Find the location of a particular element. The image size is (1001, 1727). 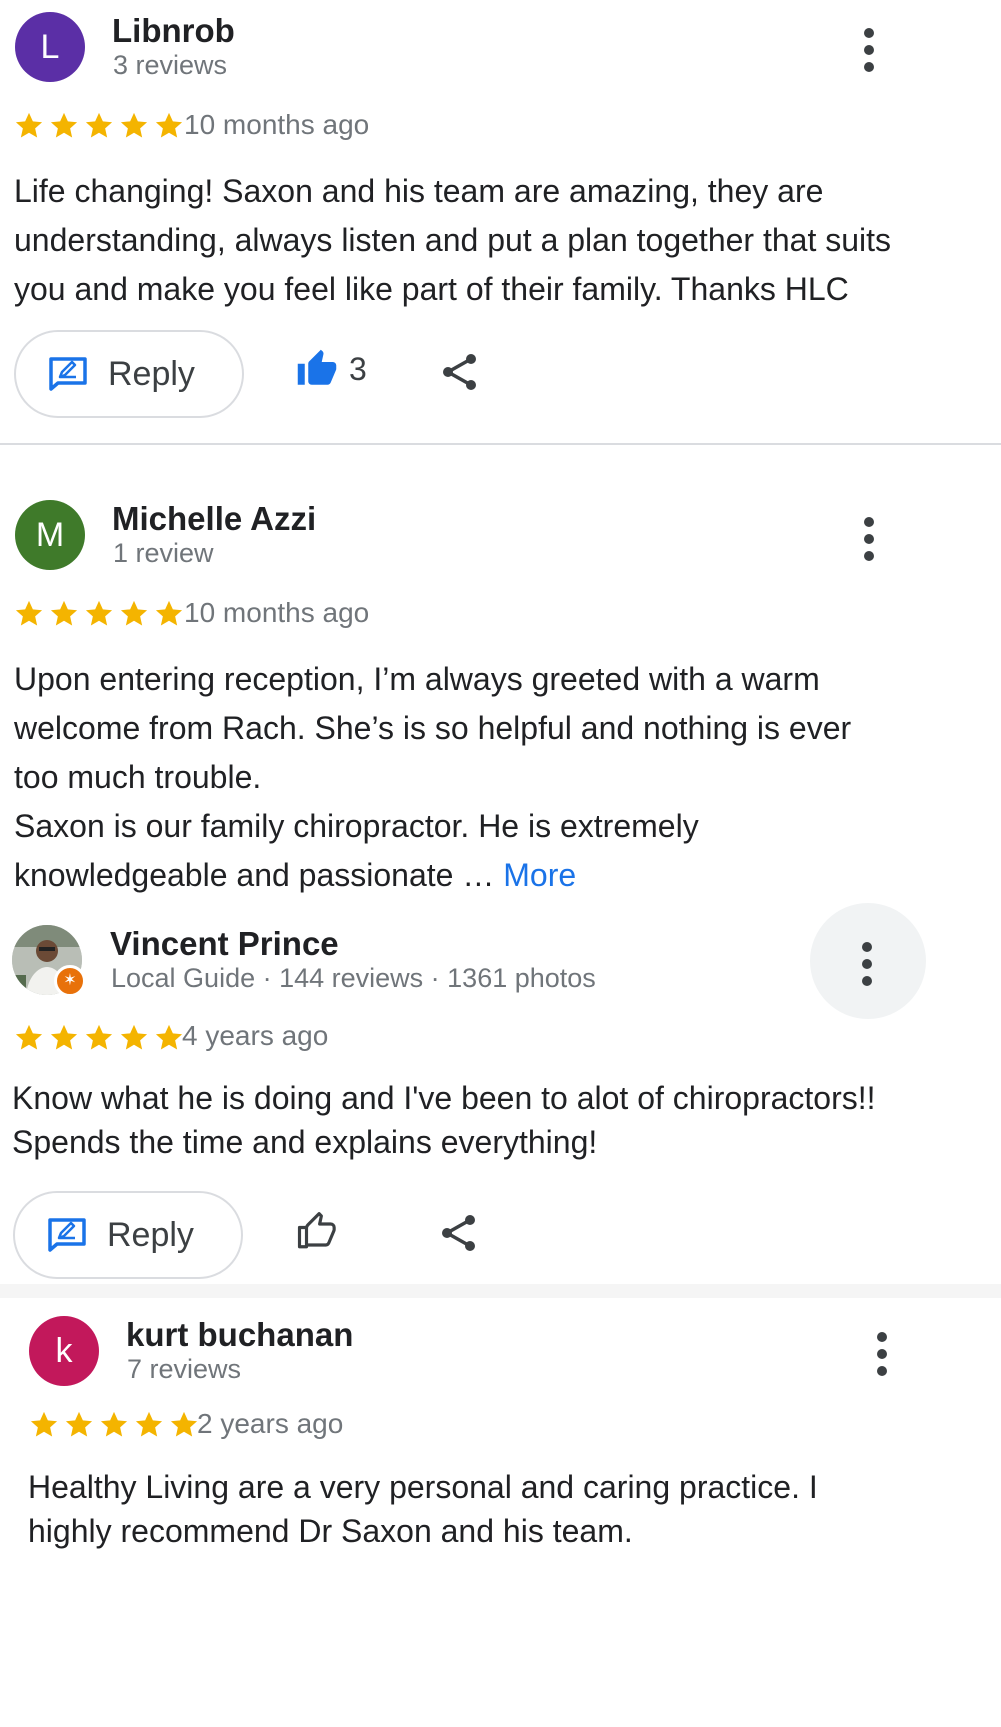

thumb-up-outline-icon is located at coordinates (316, 1230).